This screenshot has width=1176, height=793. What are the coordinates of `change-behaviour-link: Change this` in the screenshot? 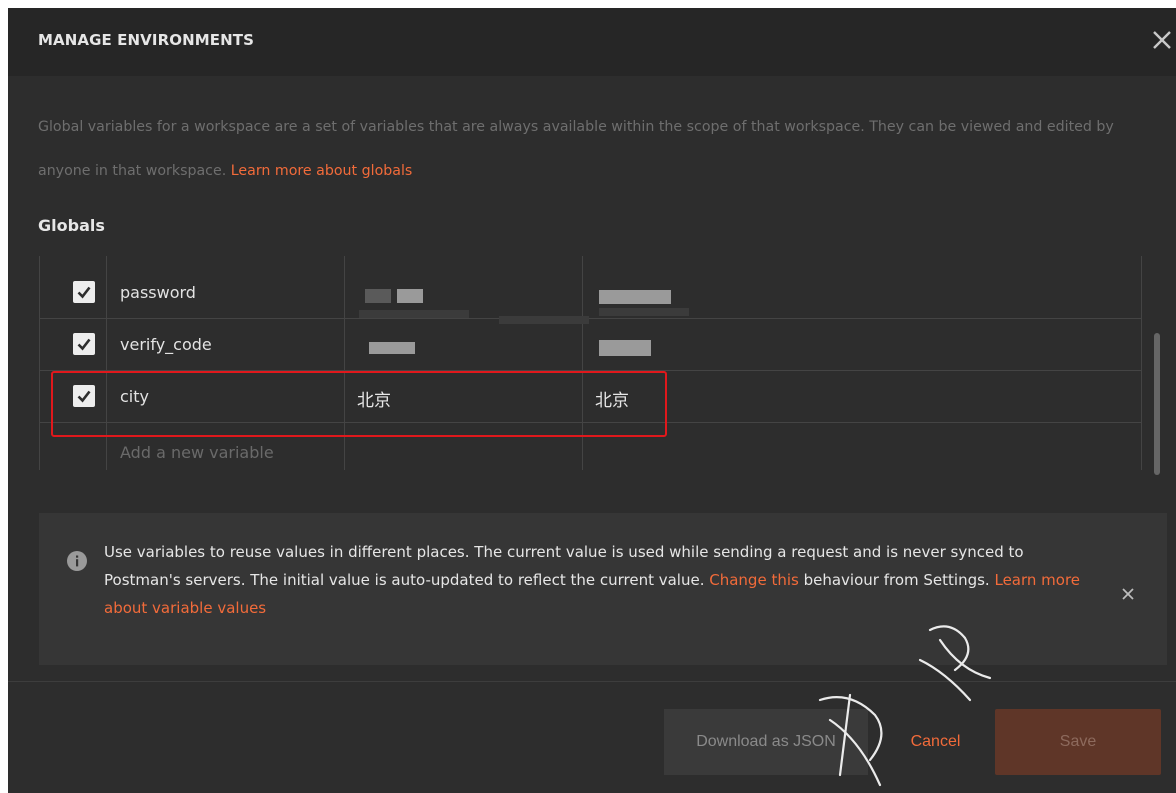 It's located at (754, 580).